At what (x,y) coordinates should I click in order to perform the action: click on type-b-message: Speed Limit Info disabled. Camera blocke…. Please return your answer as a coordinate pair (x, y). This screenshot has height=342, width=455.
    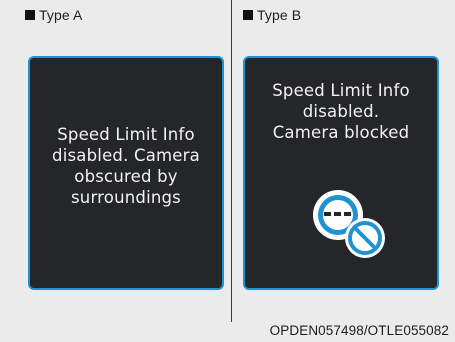
    Looking at the image, I should click on (341, 111).